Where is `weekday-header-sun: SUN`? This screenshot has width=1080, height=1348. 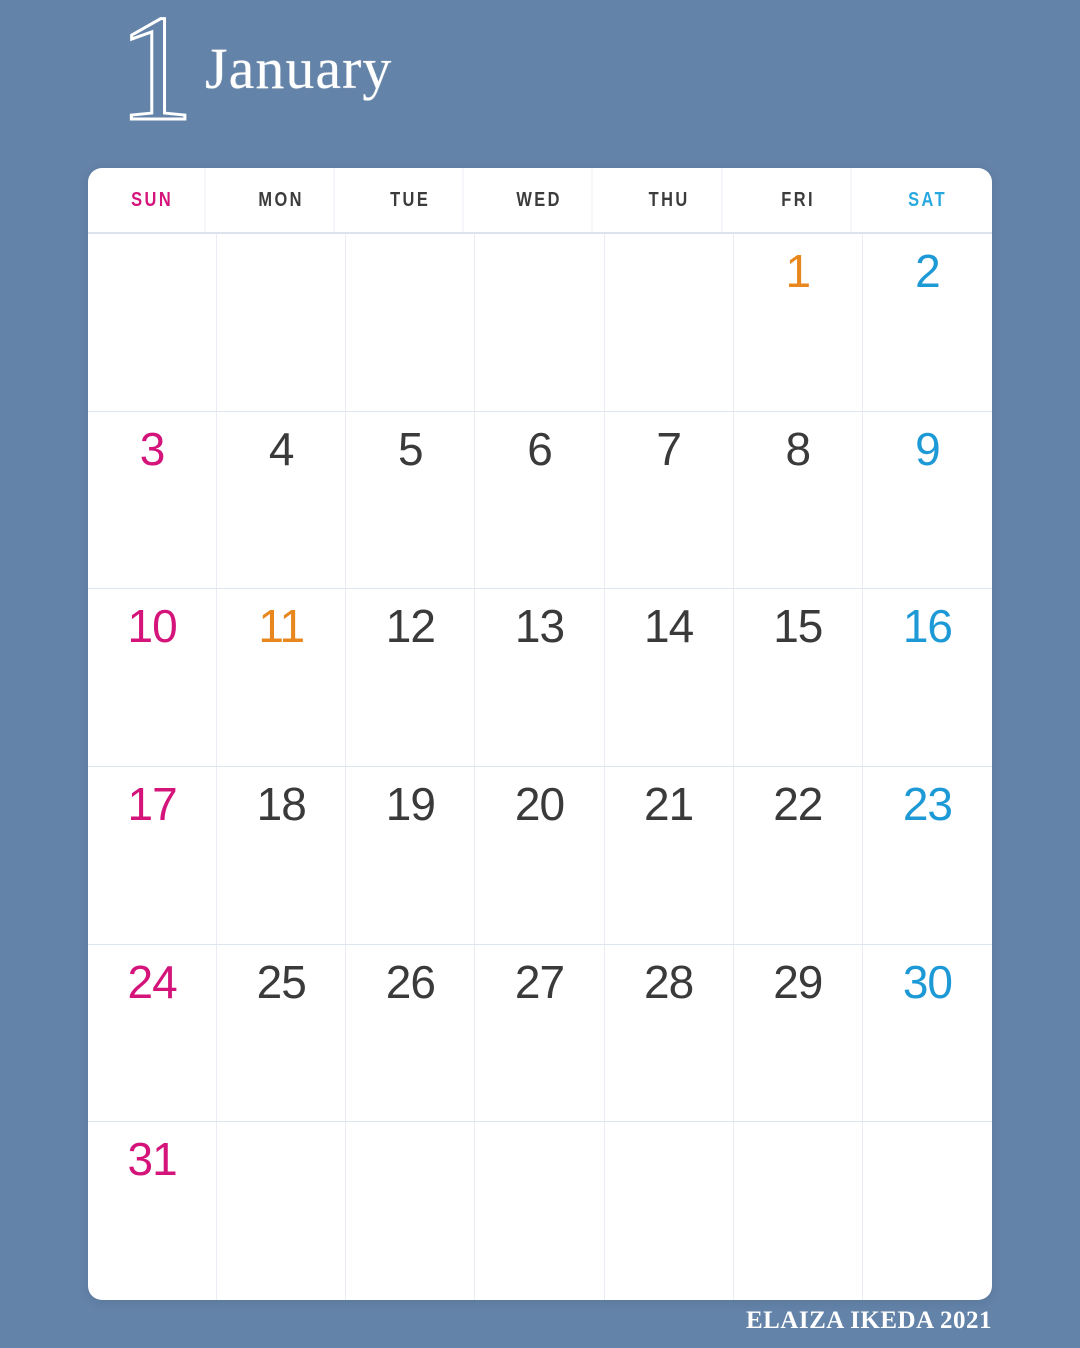
weekday-header-sun: SUN is located at coordinates (153, 200).